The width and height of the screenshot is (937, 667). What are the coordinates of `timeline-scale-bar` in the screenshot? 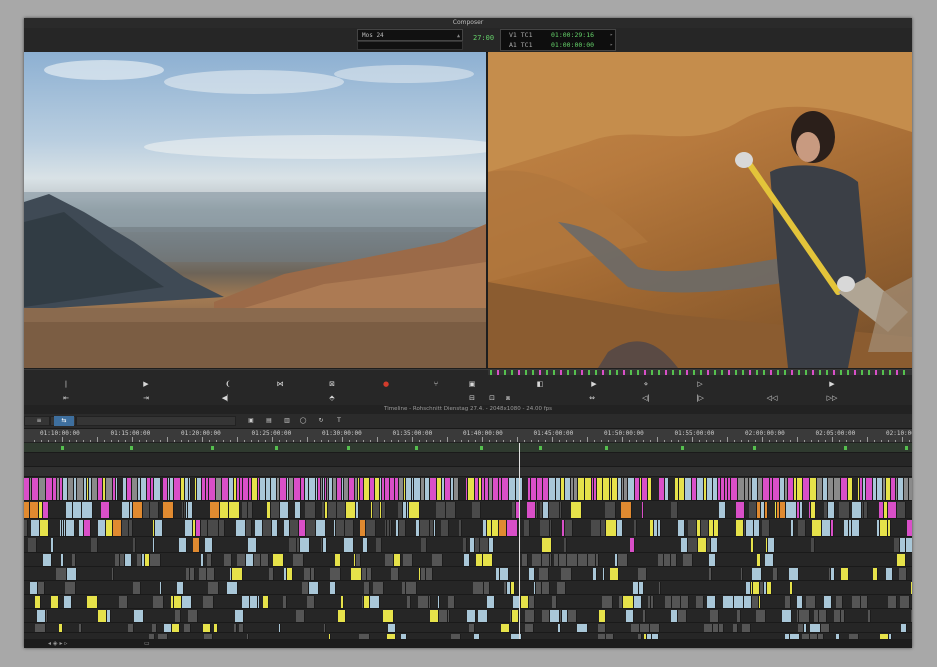 It's located at (156, 421).